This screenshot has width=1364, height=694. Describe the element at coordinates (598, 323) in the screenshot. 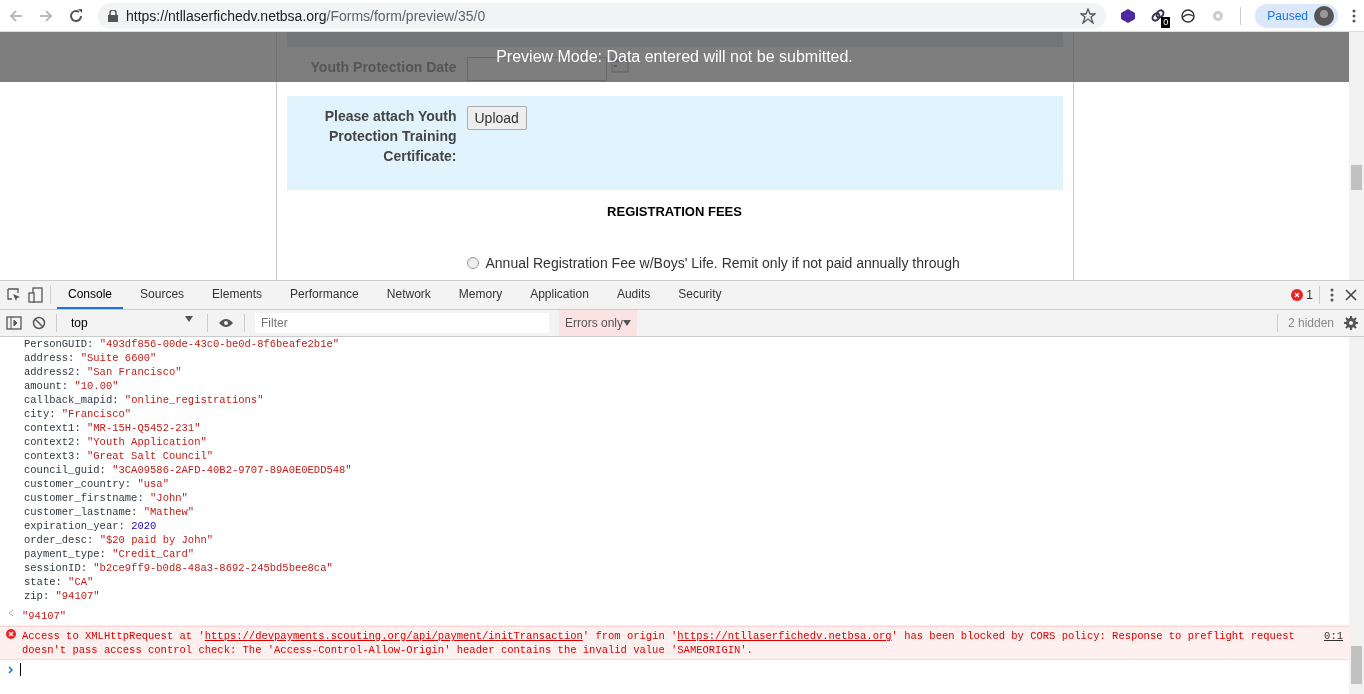

I see `log-level-dropdown: Errors only` at that location.